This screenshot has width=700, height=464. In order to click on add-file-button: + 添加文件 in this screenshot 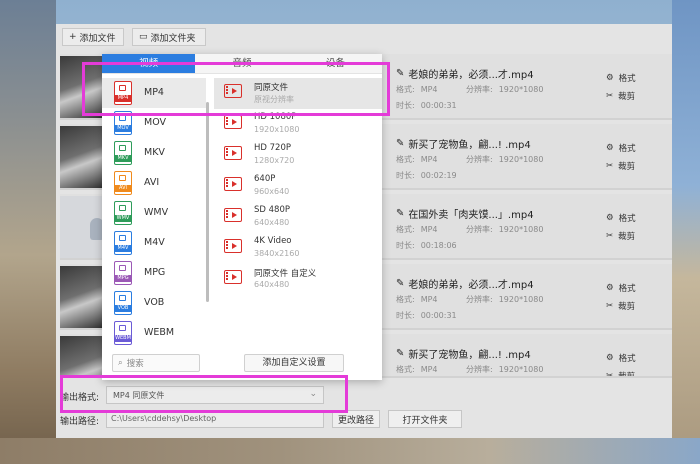, I will do `click(93, 37)`.